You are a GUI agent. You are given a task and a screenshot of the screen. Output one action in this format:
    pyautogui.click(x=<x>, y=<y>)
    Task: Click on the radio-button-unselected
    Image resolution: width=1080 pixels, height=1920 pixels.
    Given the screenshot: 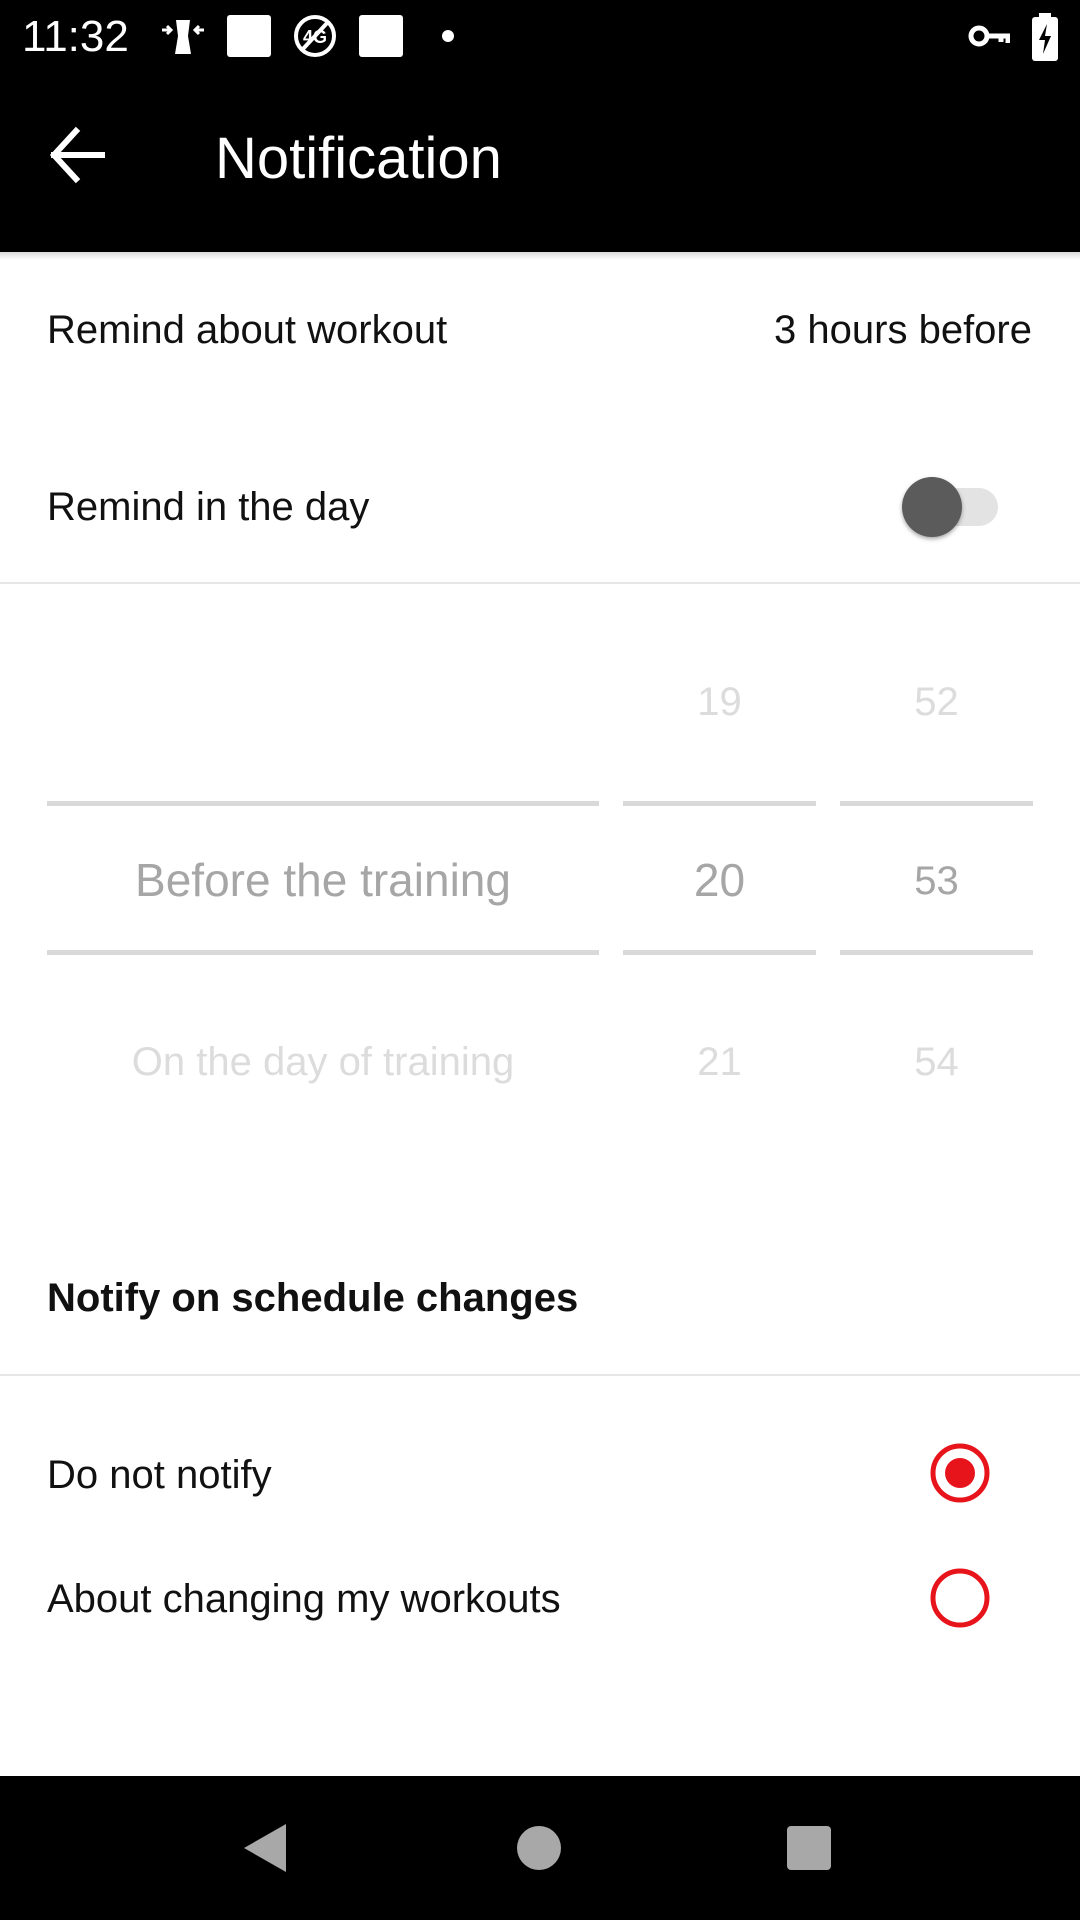 What is the action you would take?
    pyautogui.click(x=960, y=1598)
    